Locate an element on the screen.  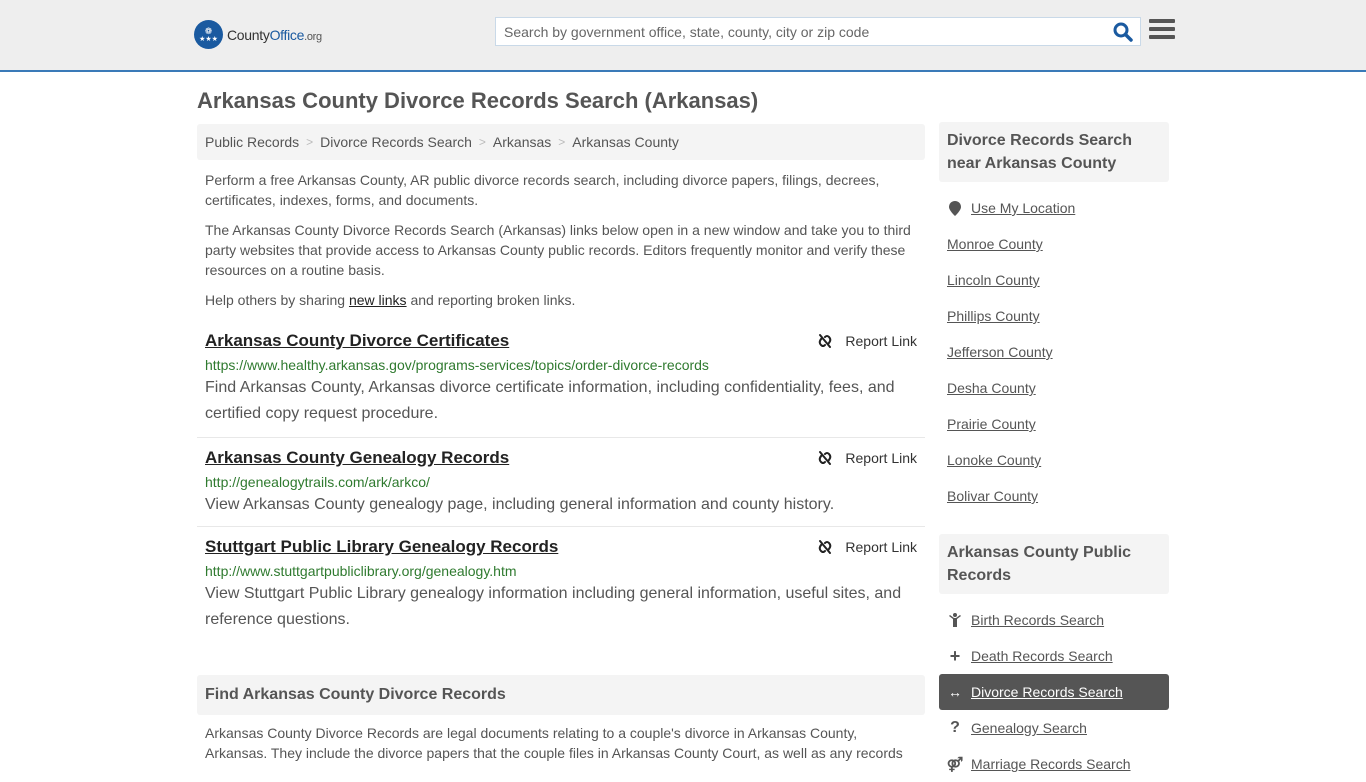
question-icon: ? is located at coordinates (955, 727).